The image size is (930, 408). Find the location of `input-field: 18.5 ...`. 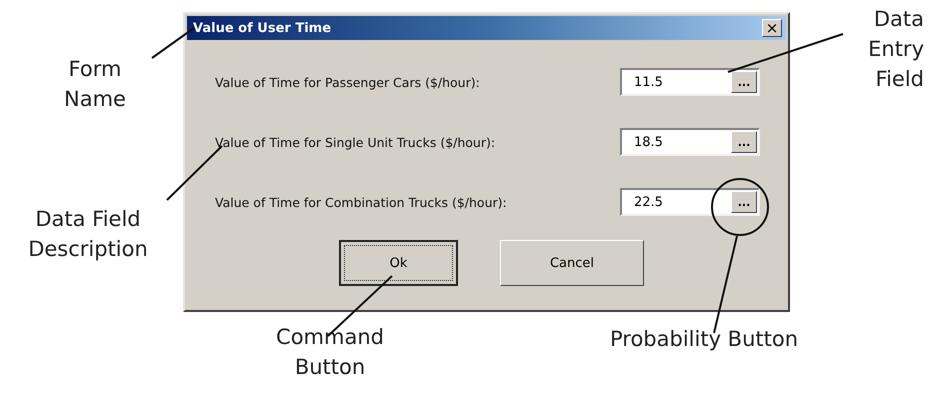

input-field: 18.5 ... is located at coordinates (690, 142).